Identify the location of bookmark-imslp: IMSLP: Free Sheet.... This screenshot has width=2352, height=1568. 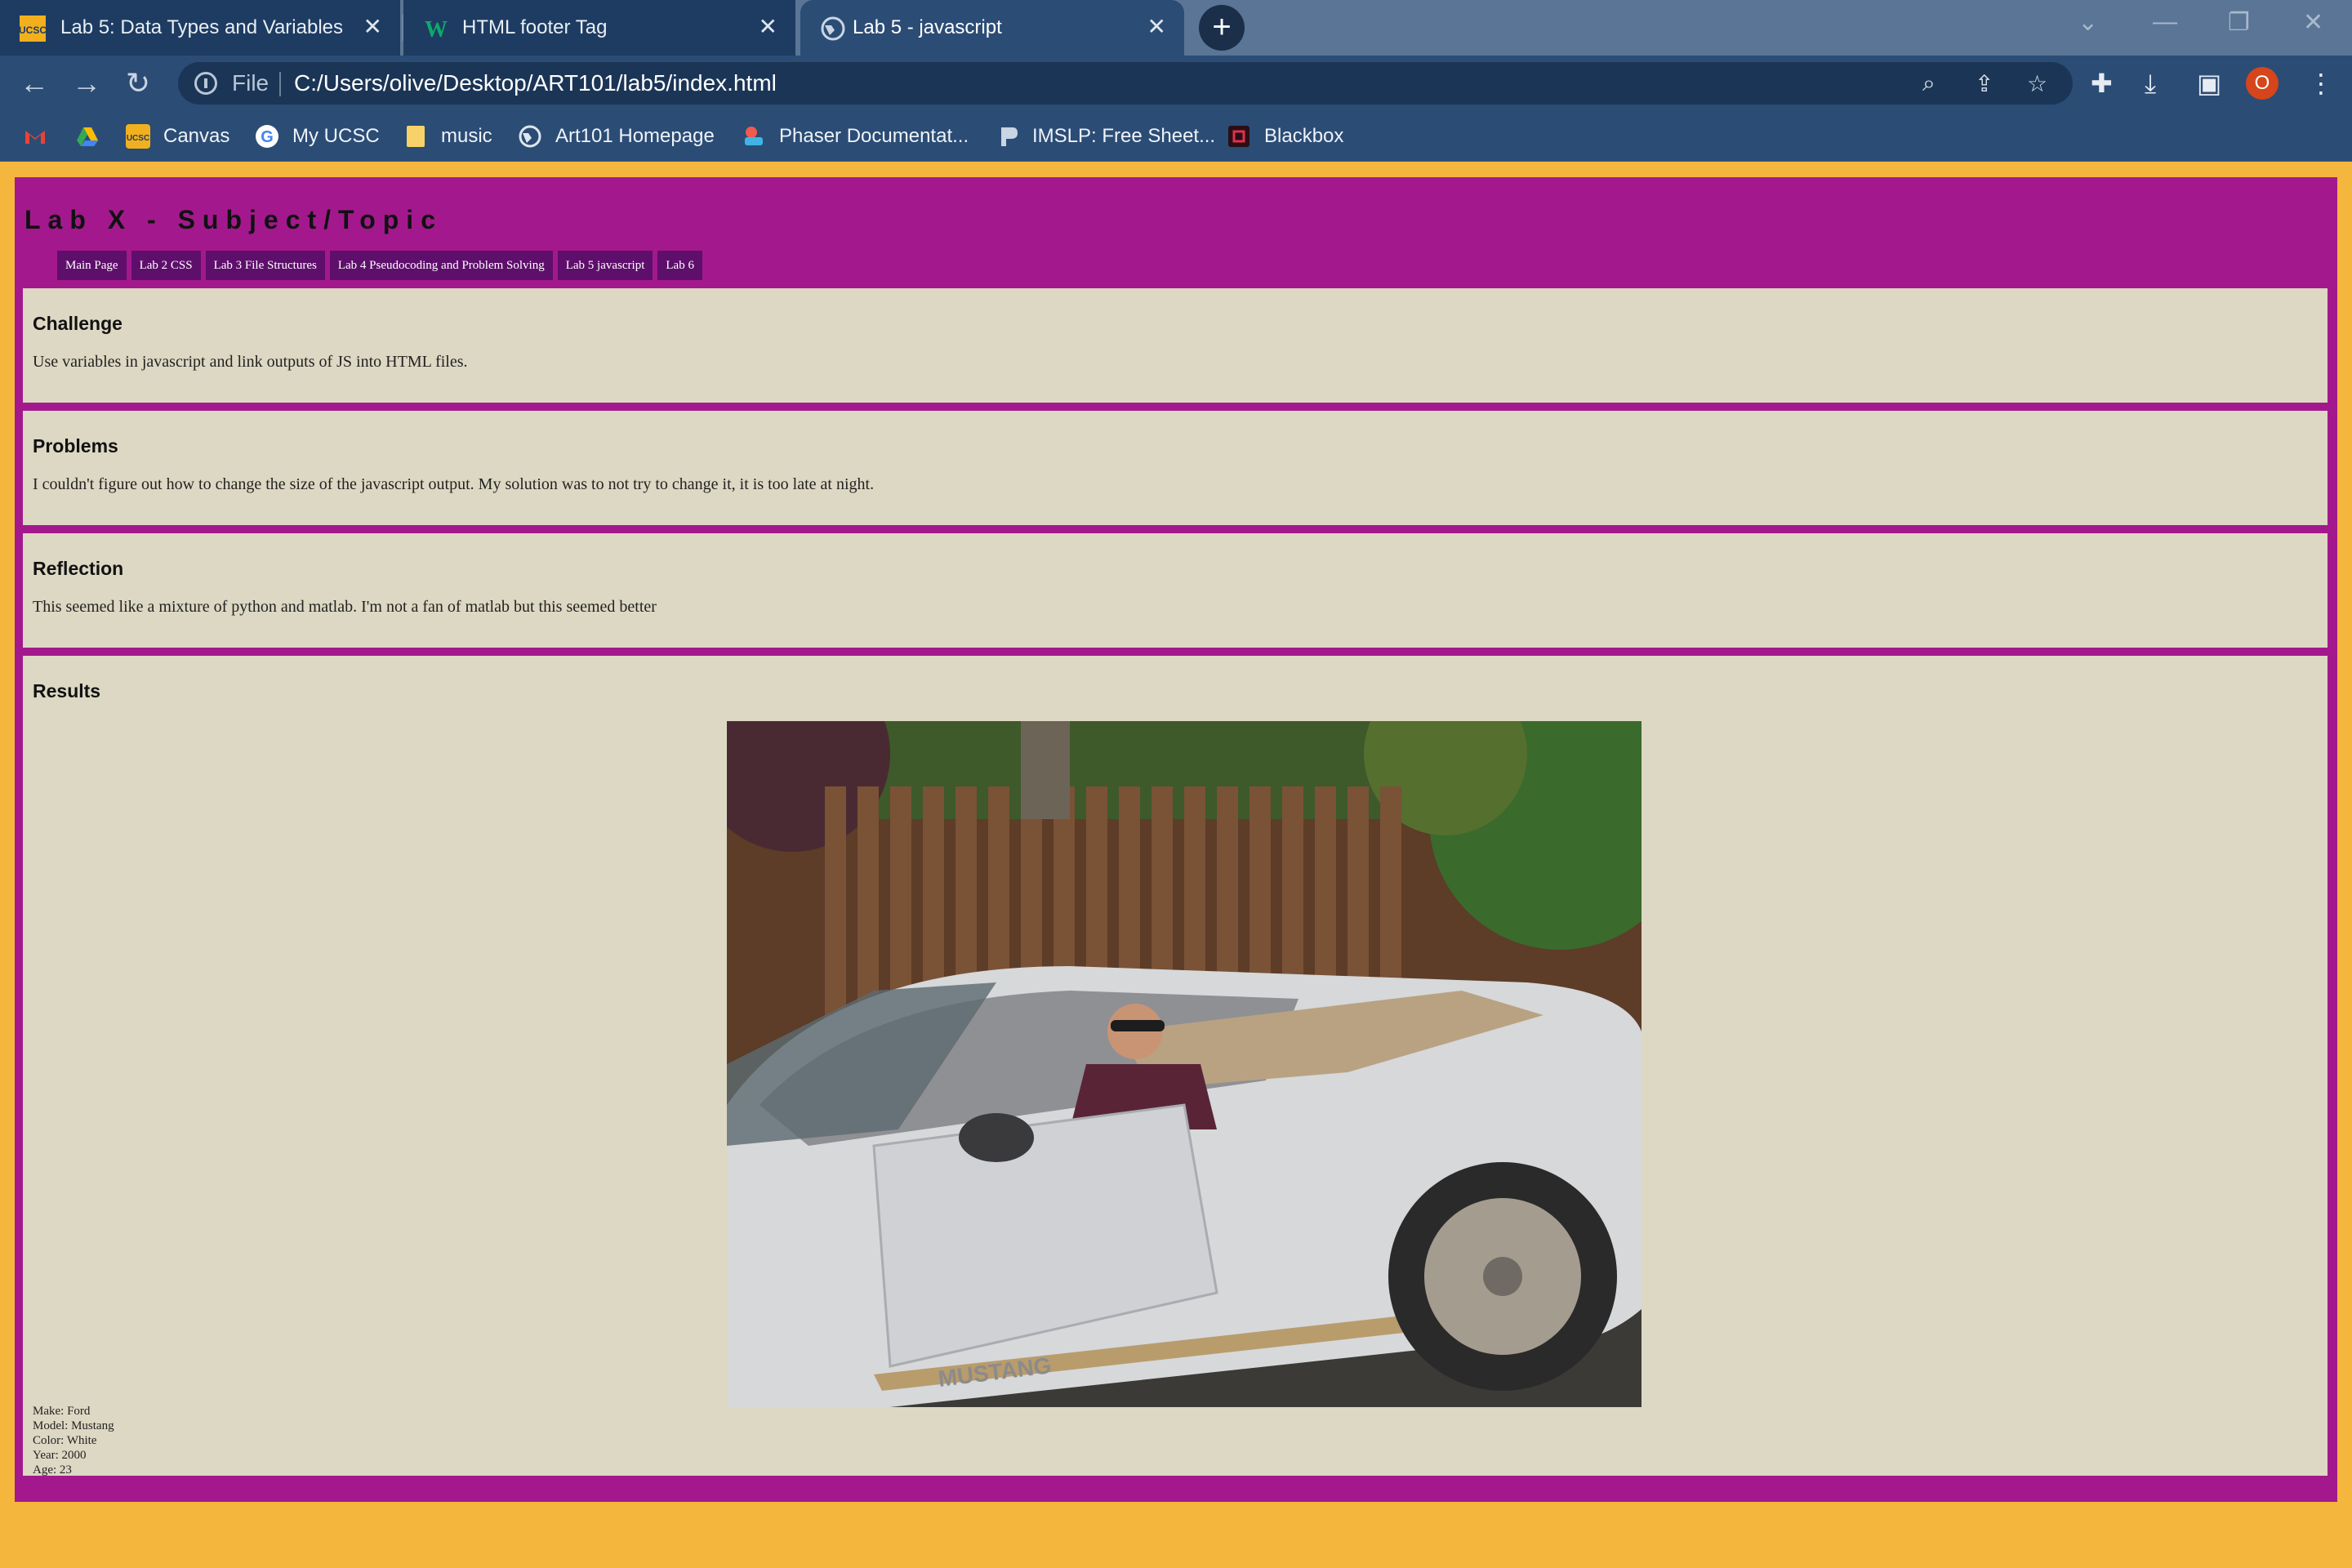
(1105, 136).